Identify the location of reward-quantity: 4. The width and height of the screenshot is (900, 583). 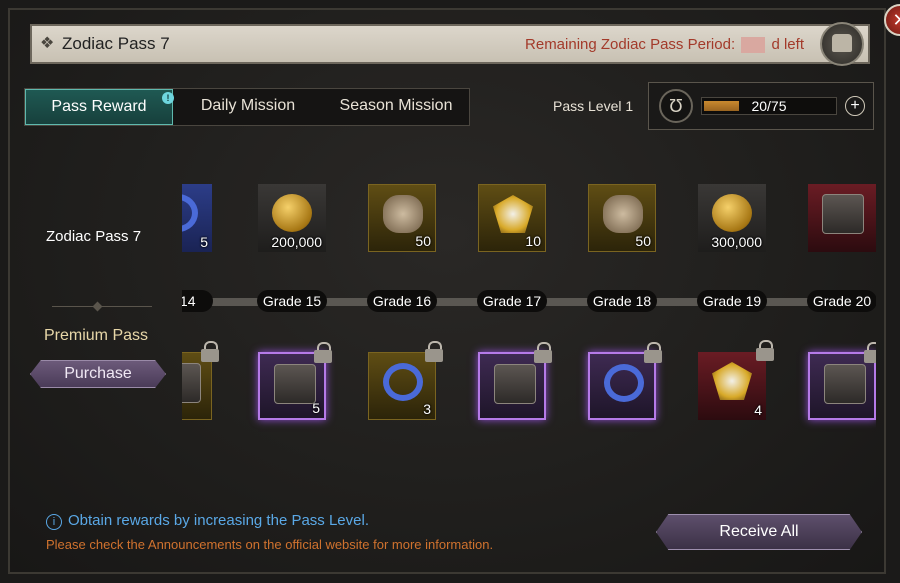
(758, 410).